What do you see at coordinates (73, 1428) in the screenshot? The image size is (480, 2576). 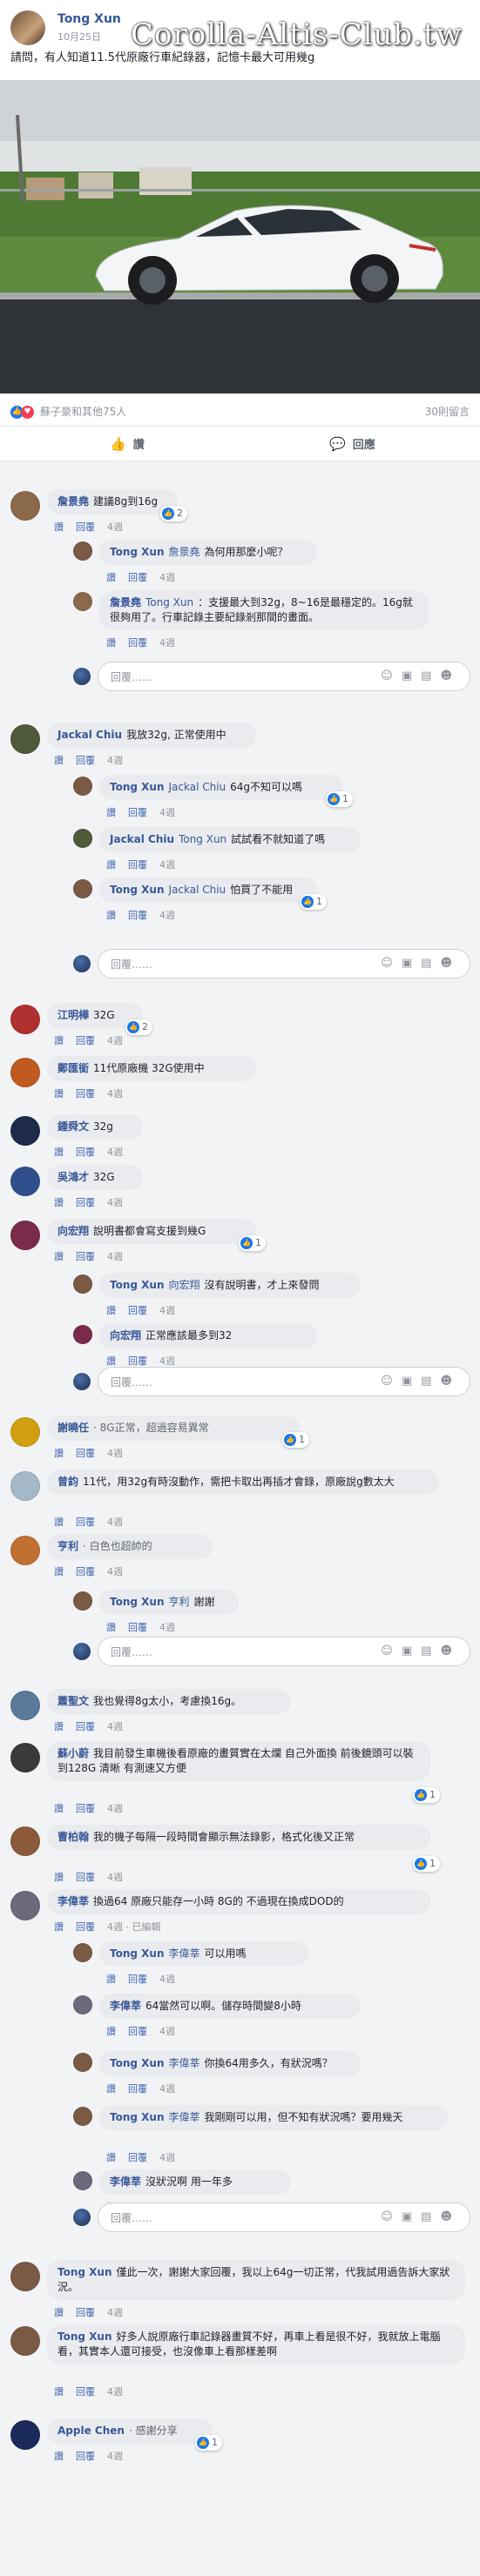 I see `commenter-name: 謝曉任` at bounding box center [73, 1428].